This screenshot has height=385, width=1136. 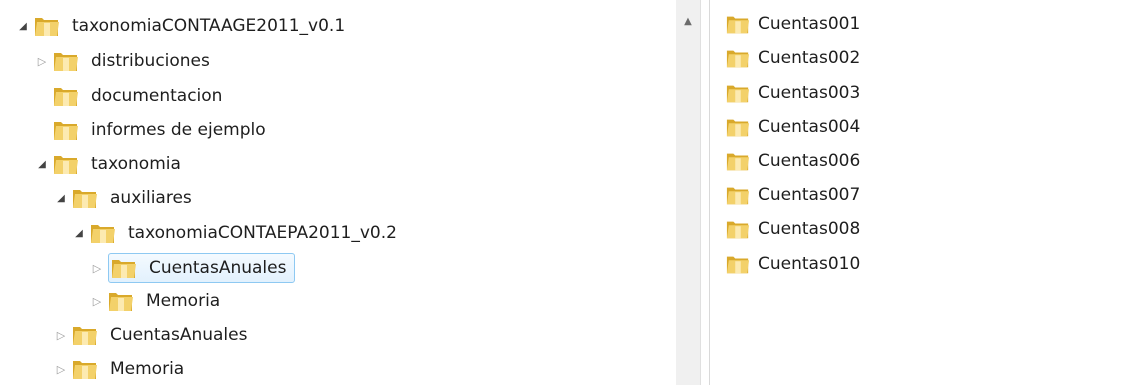 I want to click on list-item-cuentas006: Cuentas006, so click(x=793, y=161).